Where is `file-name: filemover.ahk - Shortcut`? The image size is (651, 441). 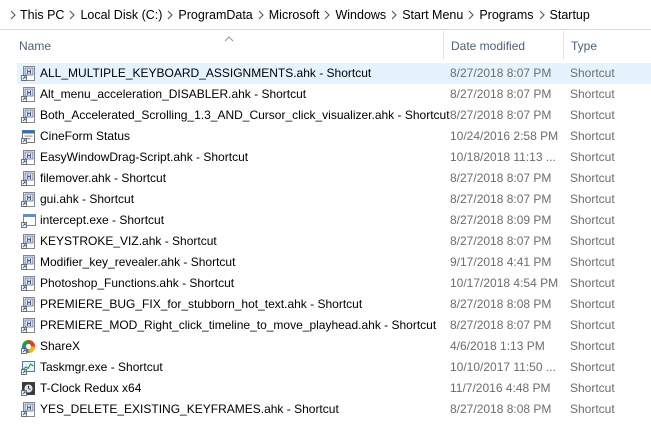 file-name: filemover.ahk - Shortcut is located at coordinates (103, 178).